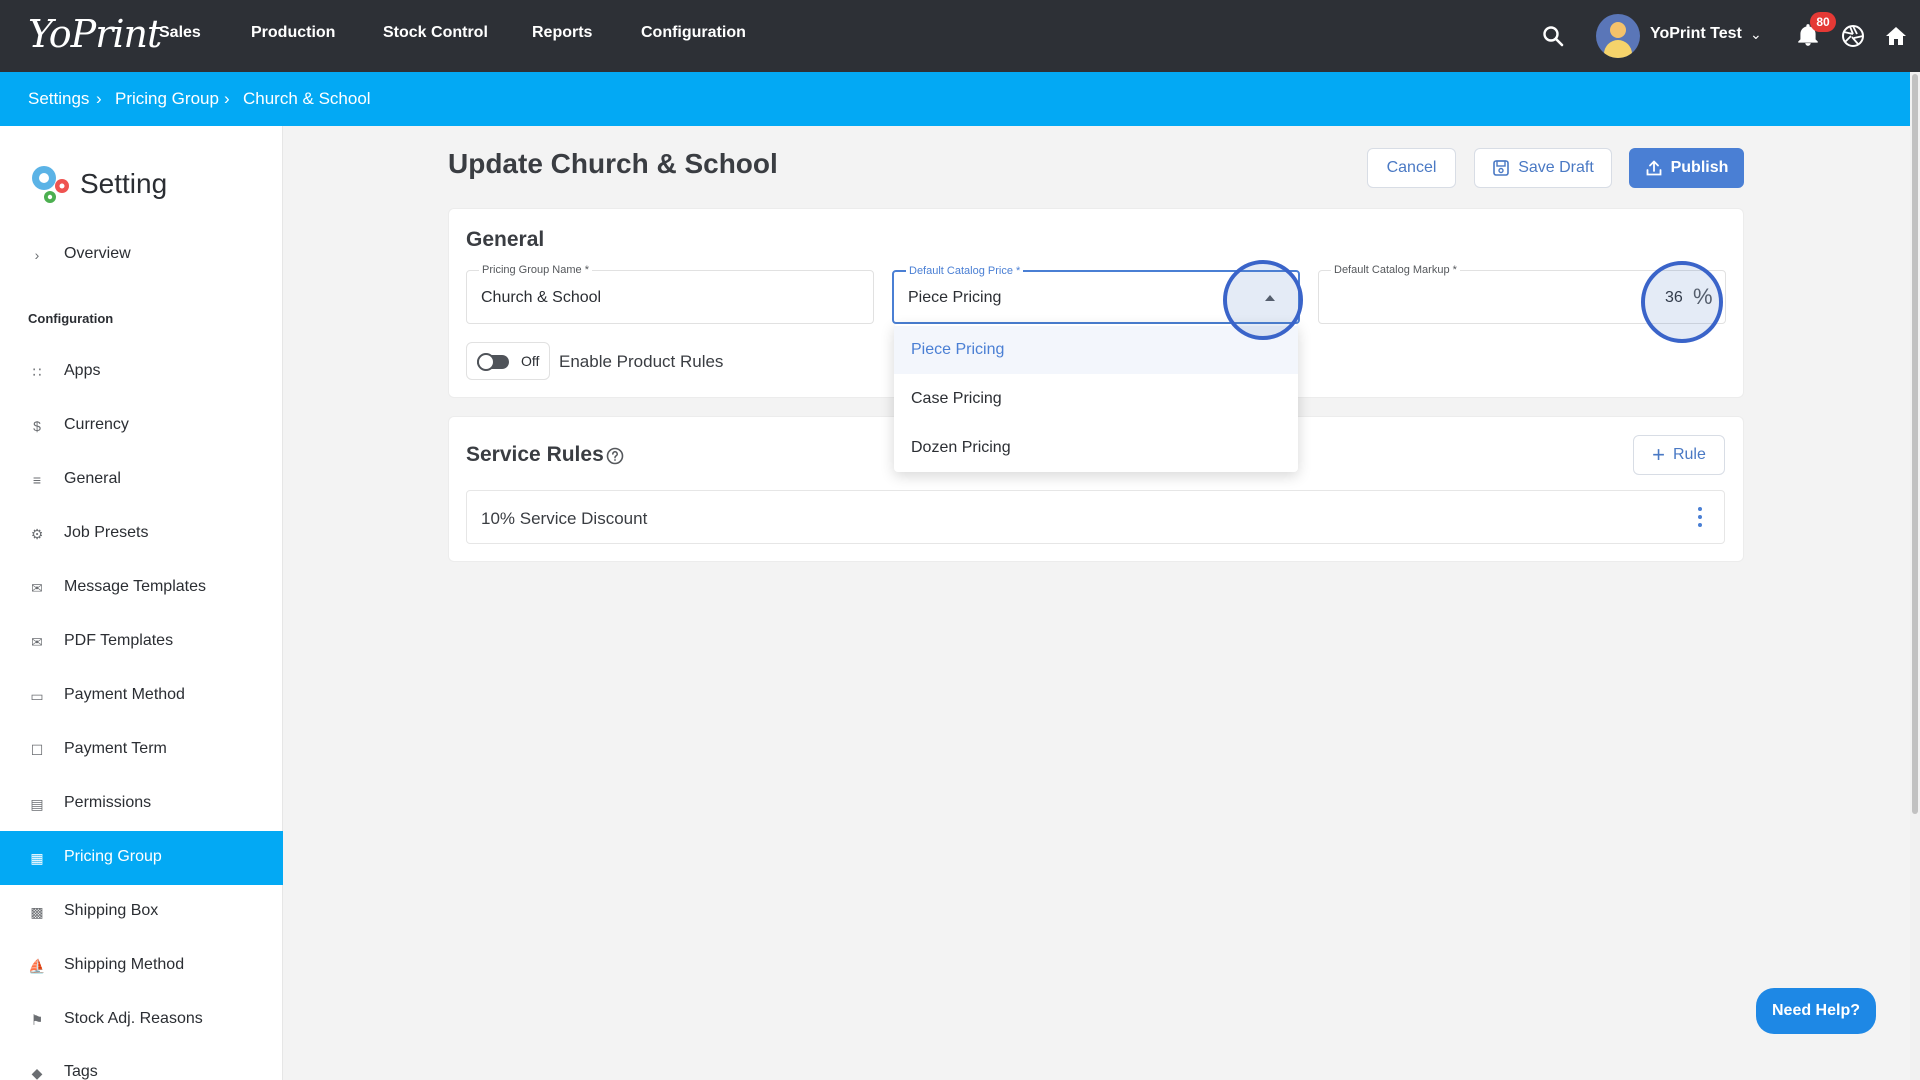 This screenshot has height=1080, width=1920. Describe the element at coordinates (141, 426) in the screenshot. I see `sidebar-item-currency: $ Currency` at that location.